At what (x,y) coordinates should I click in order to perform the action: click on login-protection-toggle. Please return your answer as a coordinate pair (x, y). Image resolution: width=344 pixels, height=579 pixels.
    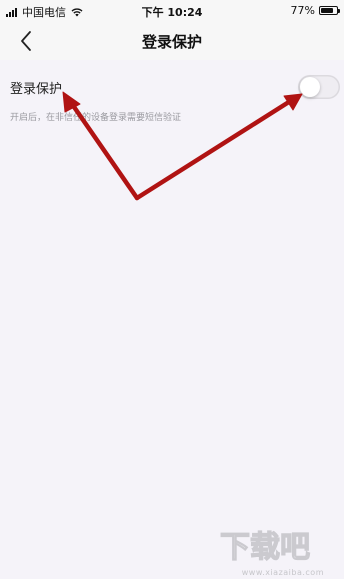
    Looking at the image, I should click on (319, 87).